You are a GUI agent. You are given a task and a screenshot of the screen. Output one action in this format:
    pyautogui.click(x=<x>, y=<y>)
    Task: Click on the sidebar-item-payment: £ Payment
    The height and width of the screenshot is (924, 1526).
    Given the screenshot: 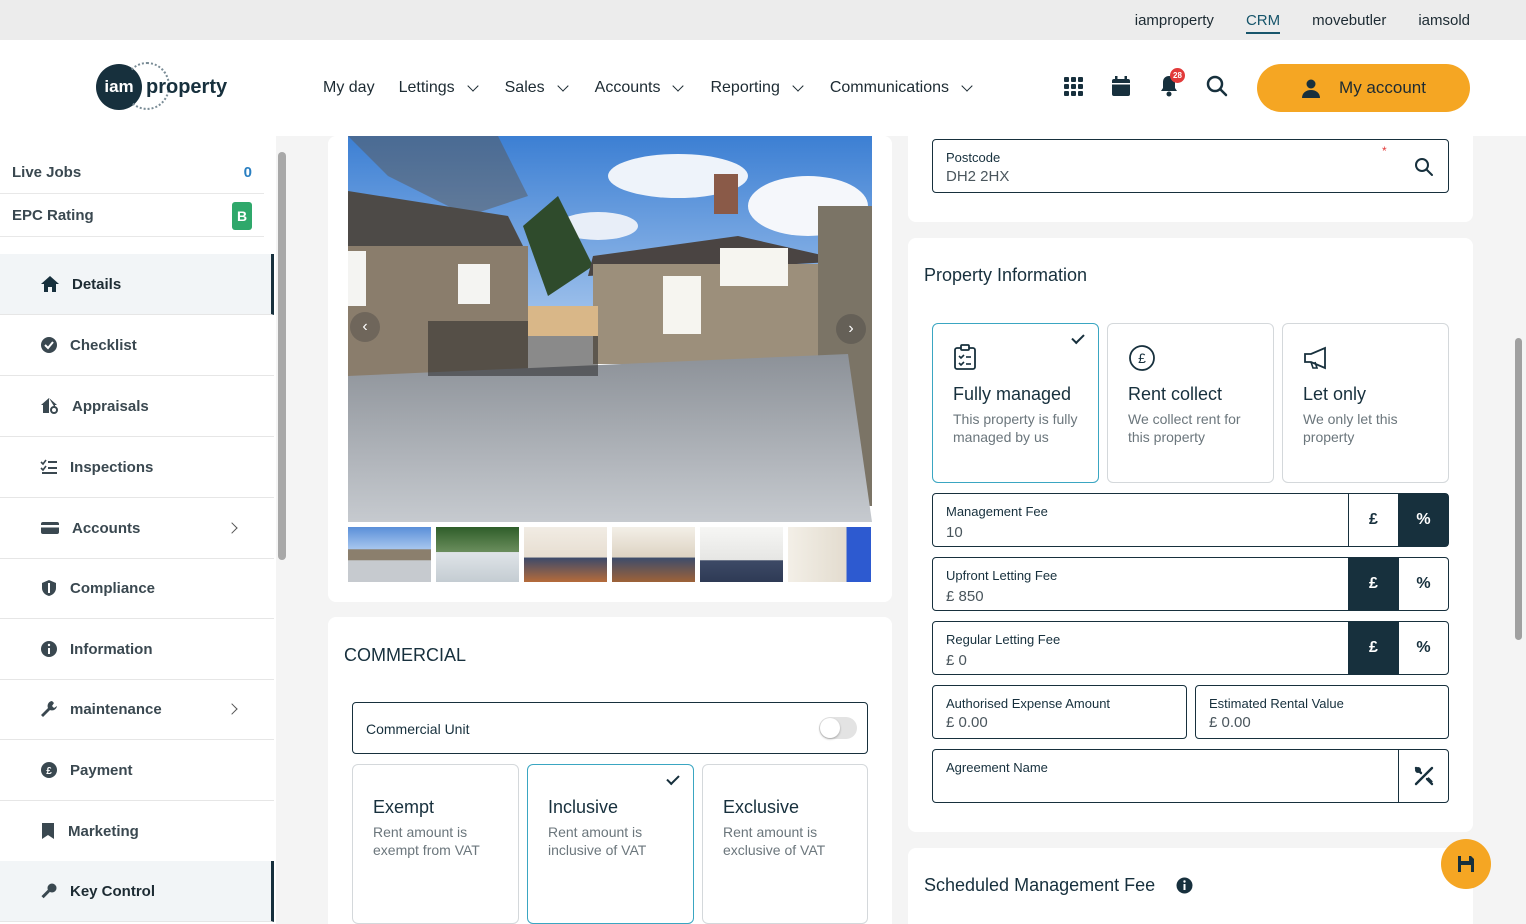 What is the action you would take?
    pyautogui.click(x=137, y=770)
    